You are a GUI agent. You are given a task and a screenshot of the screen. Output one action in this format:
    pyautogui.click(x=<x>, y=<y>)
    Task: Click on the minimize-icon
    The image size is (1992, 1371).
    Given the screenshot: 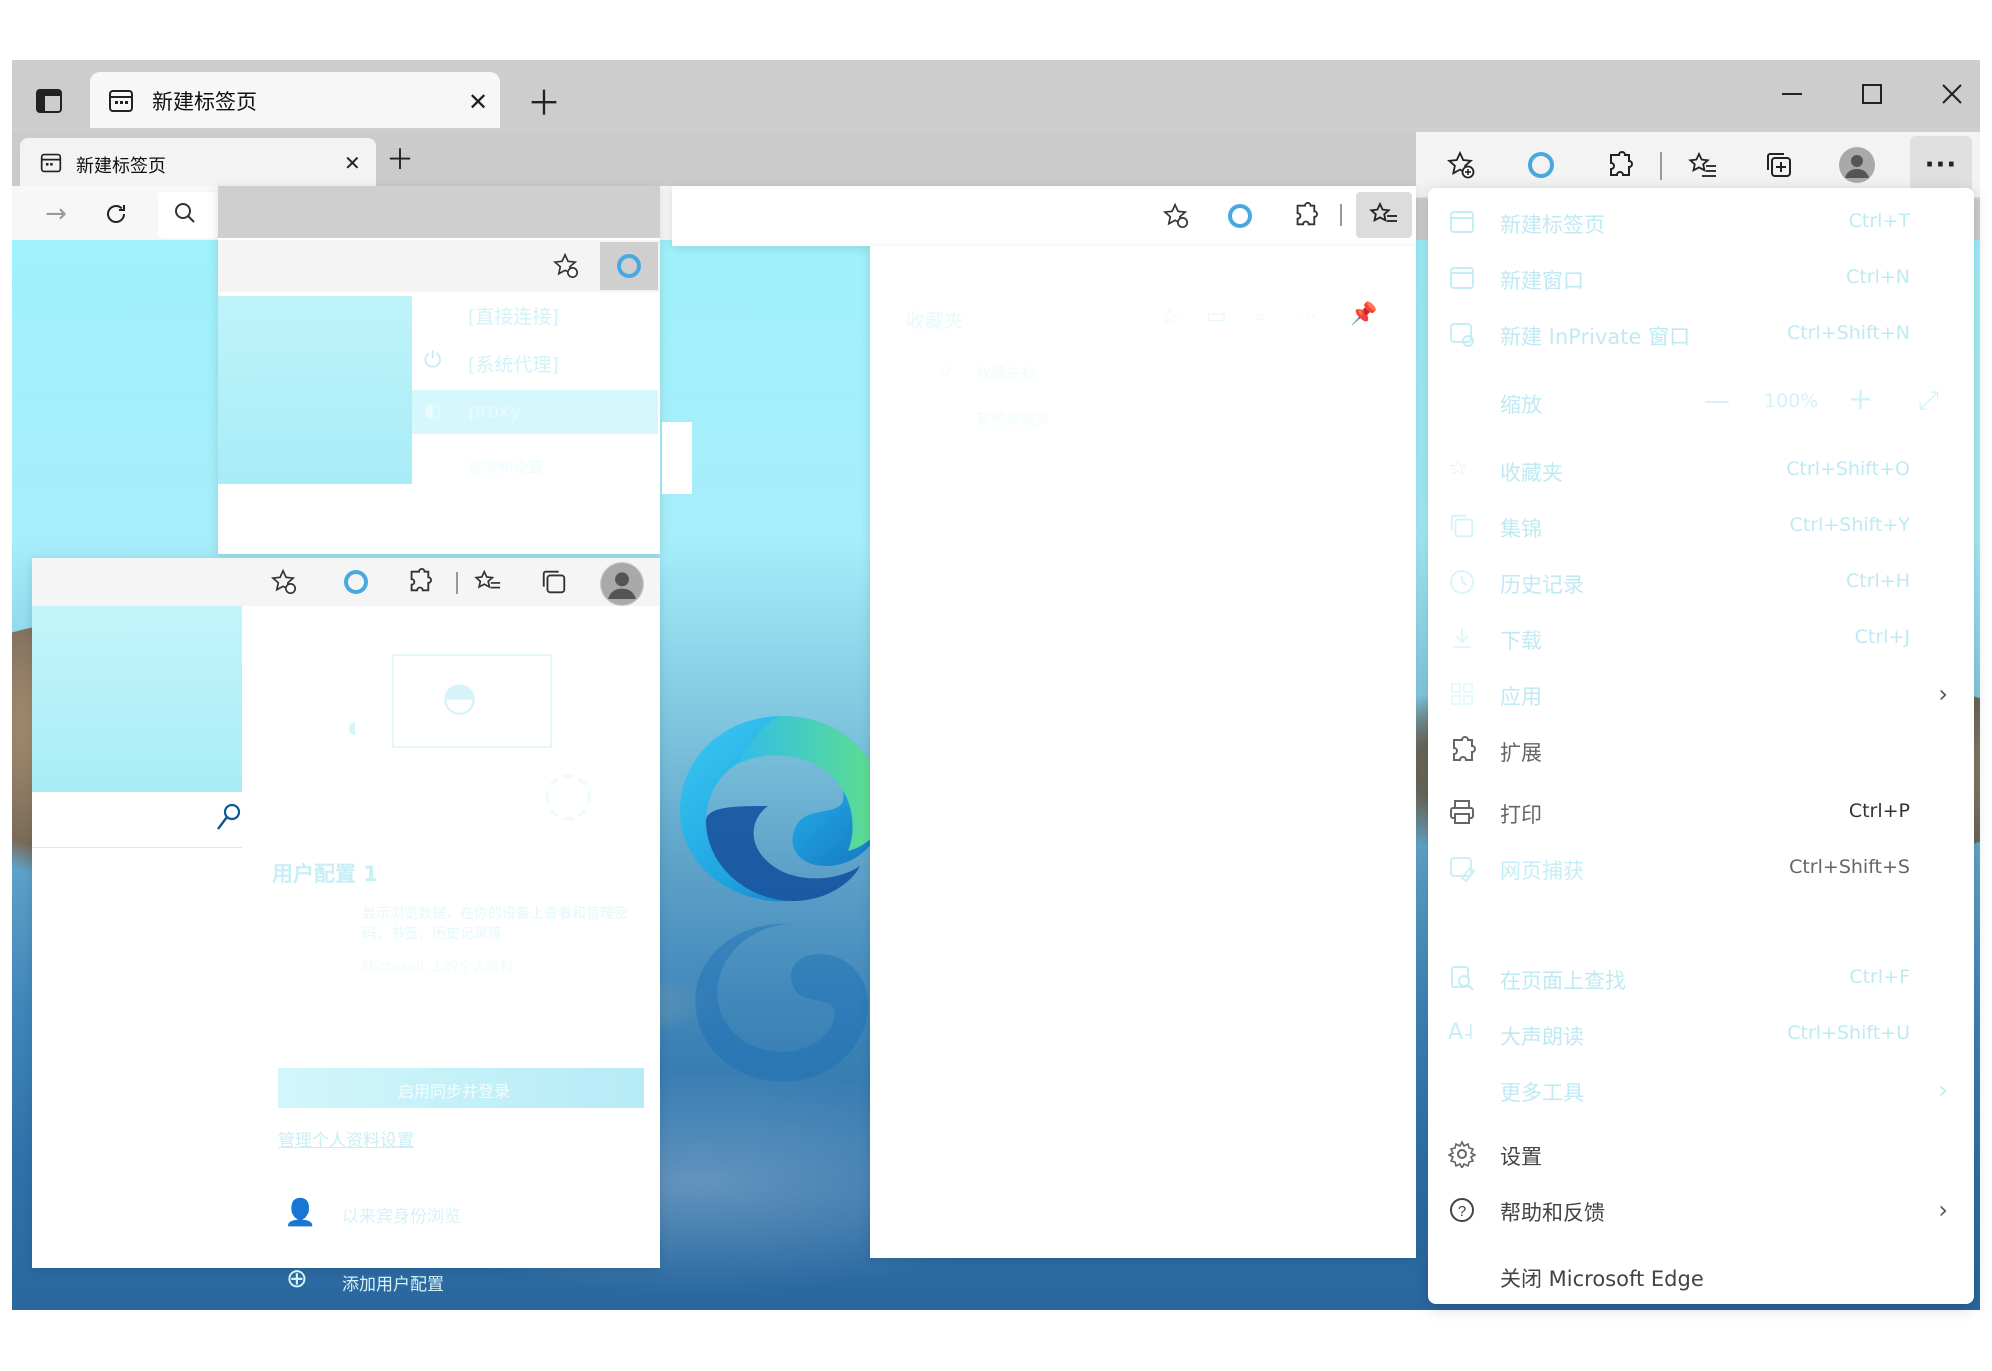 What is the action you would take?
    pyautogui.click(x=1792, y=94)
    